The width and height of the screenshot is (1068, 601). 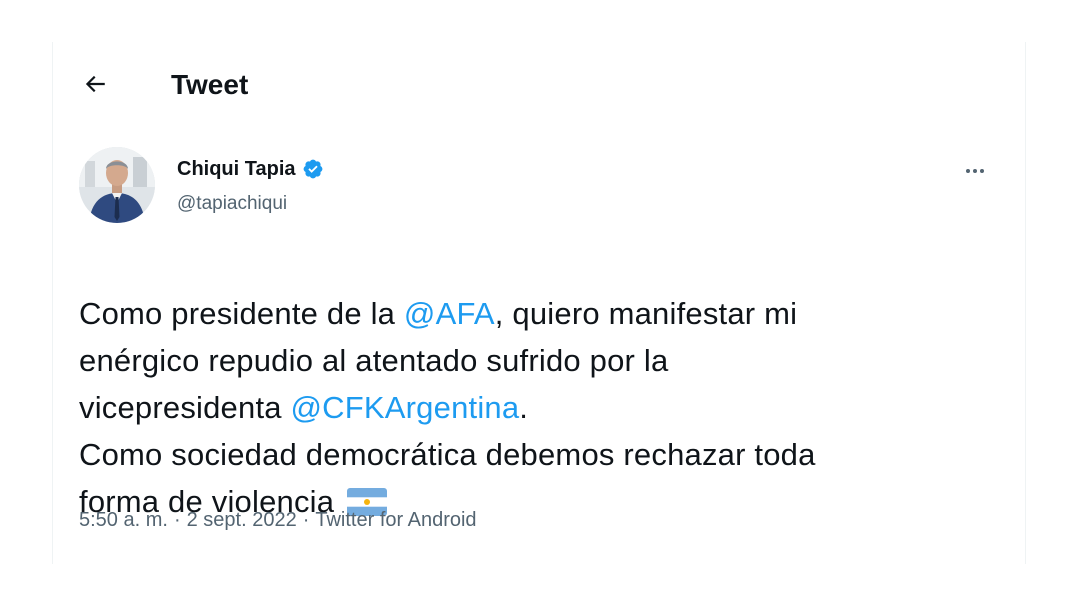 I want to click on avatar, so click(x=117, y=185).